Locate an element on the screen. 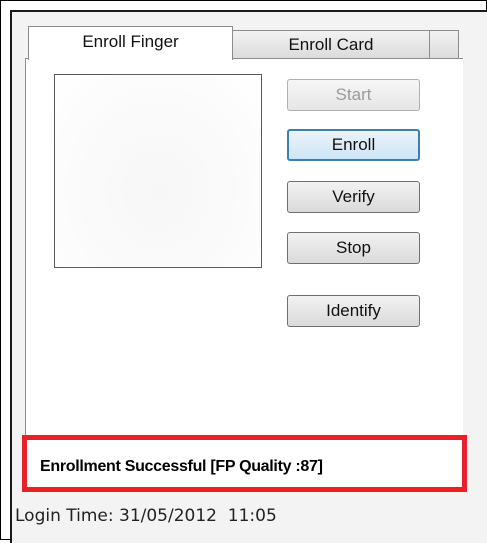 The width and height of the screenshot is (487, 543). stop-button: Stop is located at coordinates (353, 248).